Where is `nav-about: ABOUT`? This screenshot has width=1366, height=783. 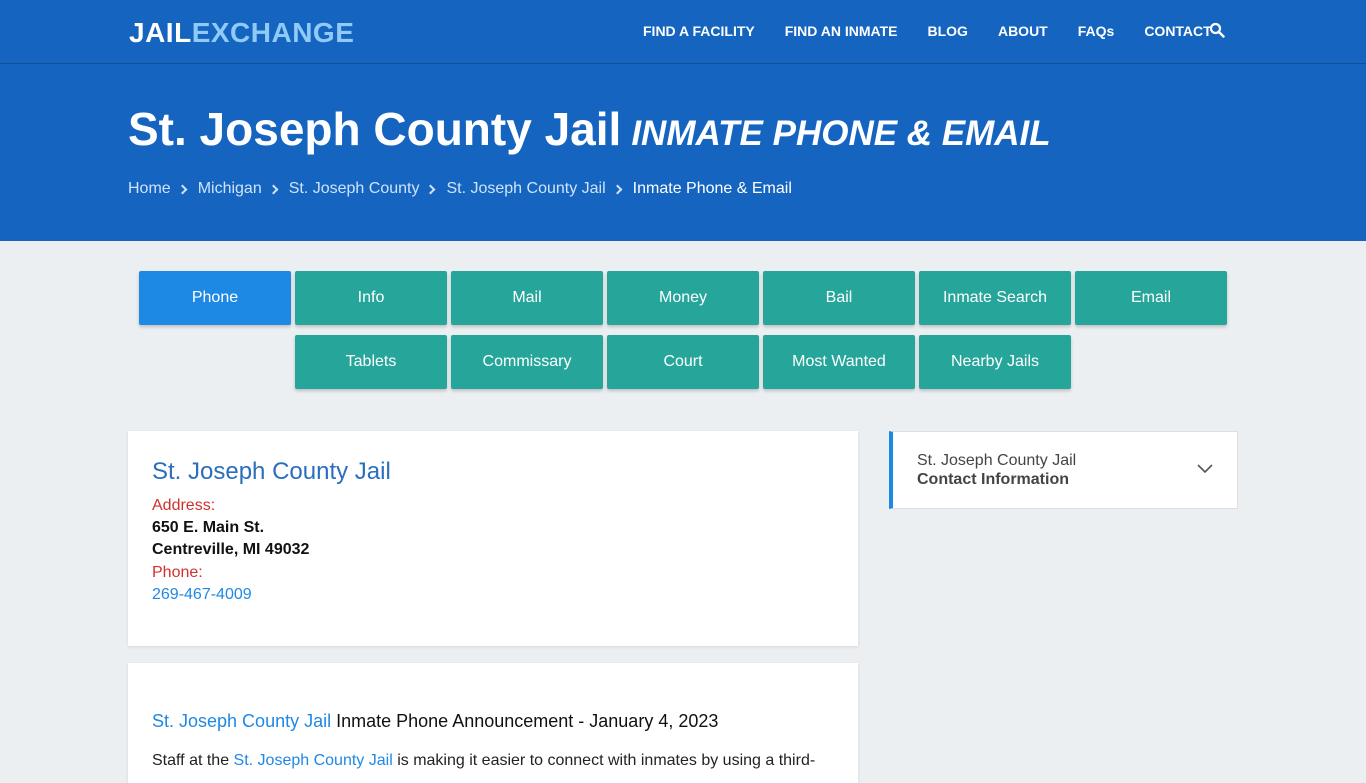 nav-about: ABOUT is located at coordinates (1023, 31).